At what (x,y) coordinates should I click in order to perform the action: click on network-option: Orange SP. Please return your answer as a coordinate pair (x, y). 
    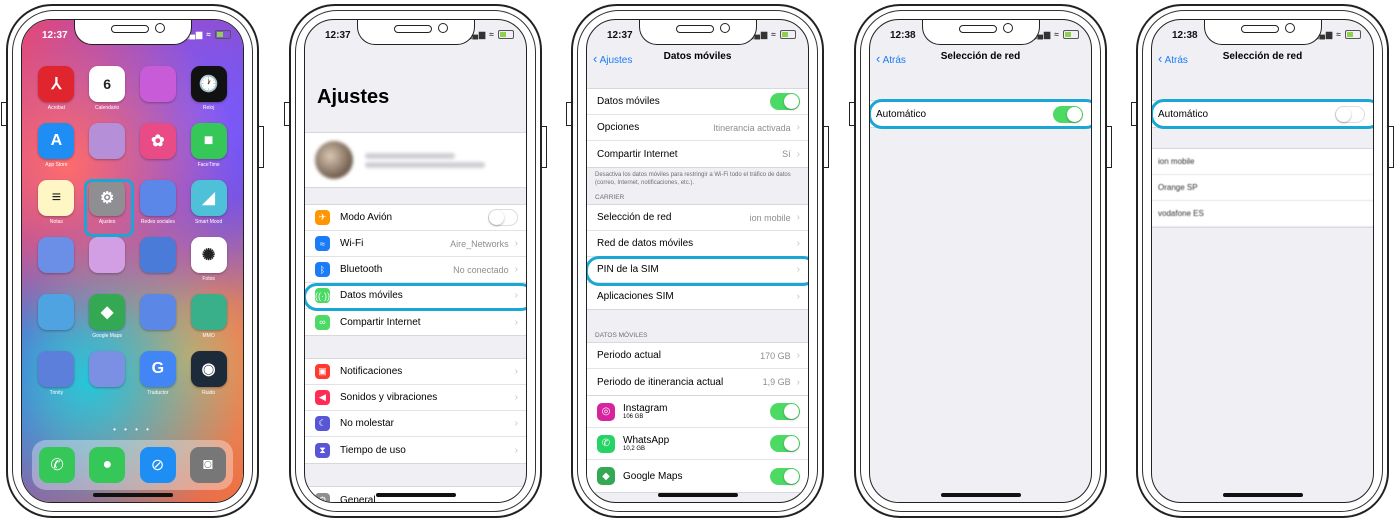
    Looking at the image, I should click on (1262, 188).